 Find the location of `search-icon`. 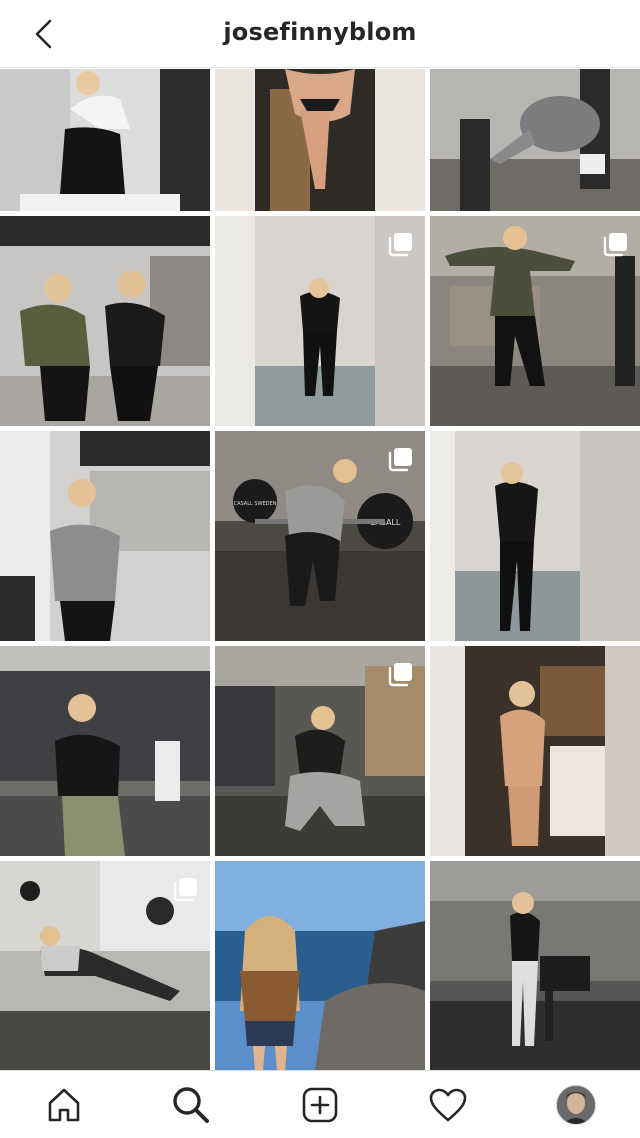

search-icon is located at coordinates (191, 1105).